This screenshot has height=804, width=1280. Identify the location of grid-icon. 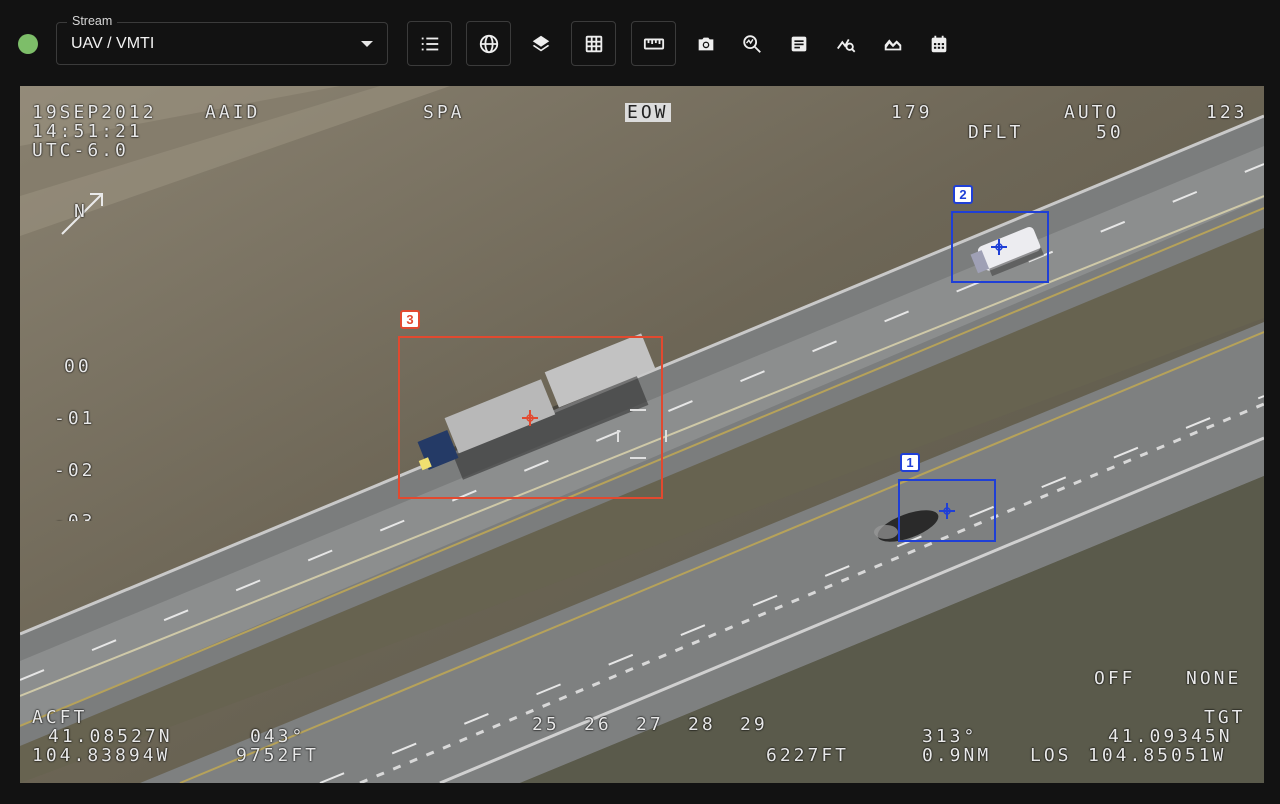
(593, 43).